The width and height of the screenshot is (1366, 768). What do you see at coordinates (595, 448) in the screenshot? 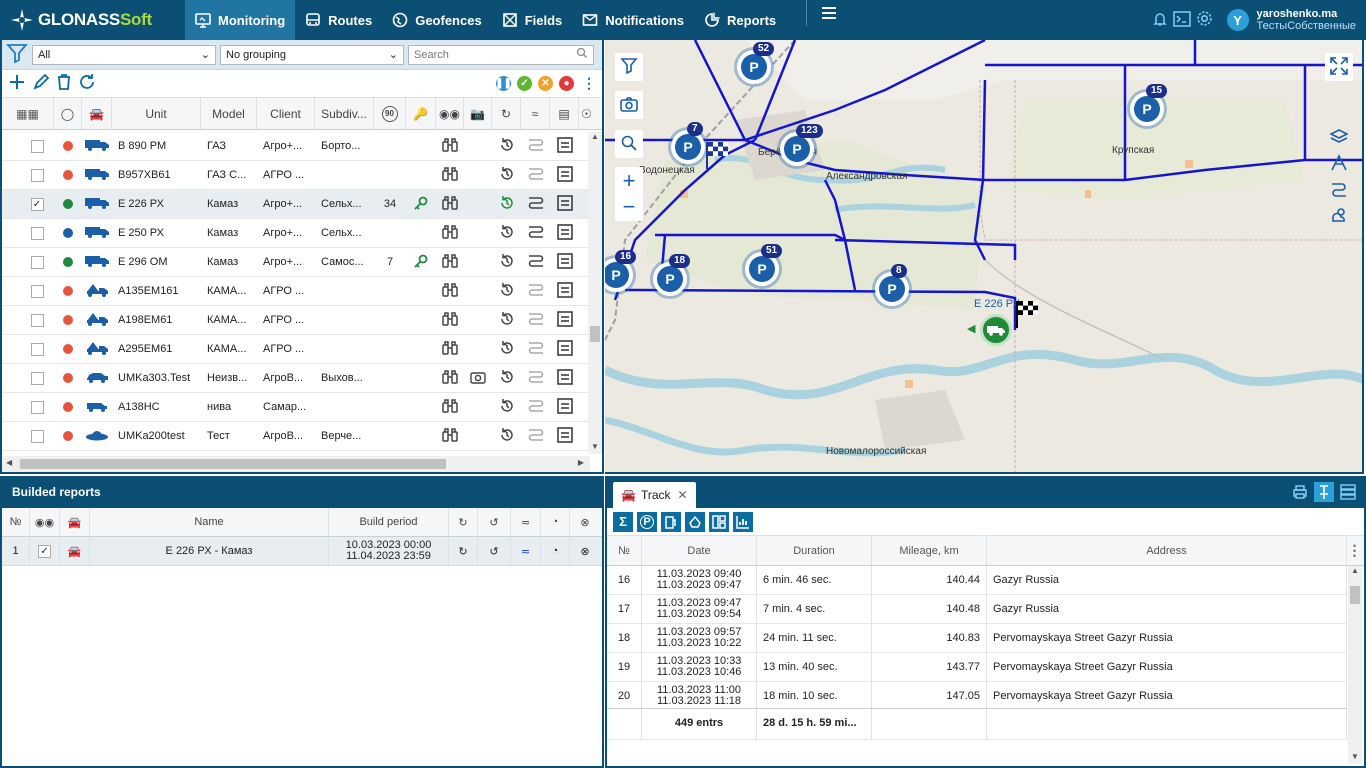
I see `scroll-down-arrow: ▼` at bounding box center [595, 448].